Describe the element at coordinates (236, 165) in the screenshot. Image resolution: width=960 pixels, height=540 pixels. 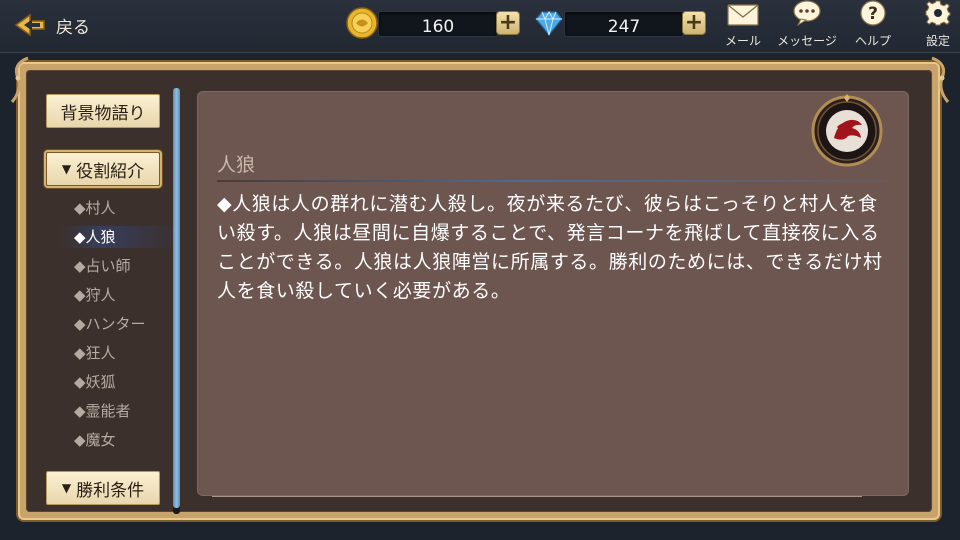
I see `role-title: 人狼` at that location.